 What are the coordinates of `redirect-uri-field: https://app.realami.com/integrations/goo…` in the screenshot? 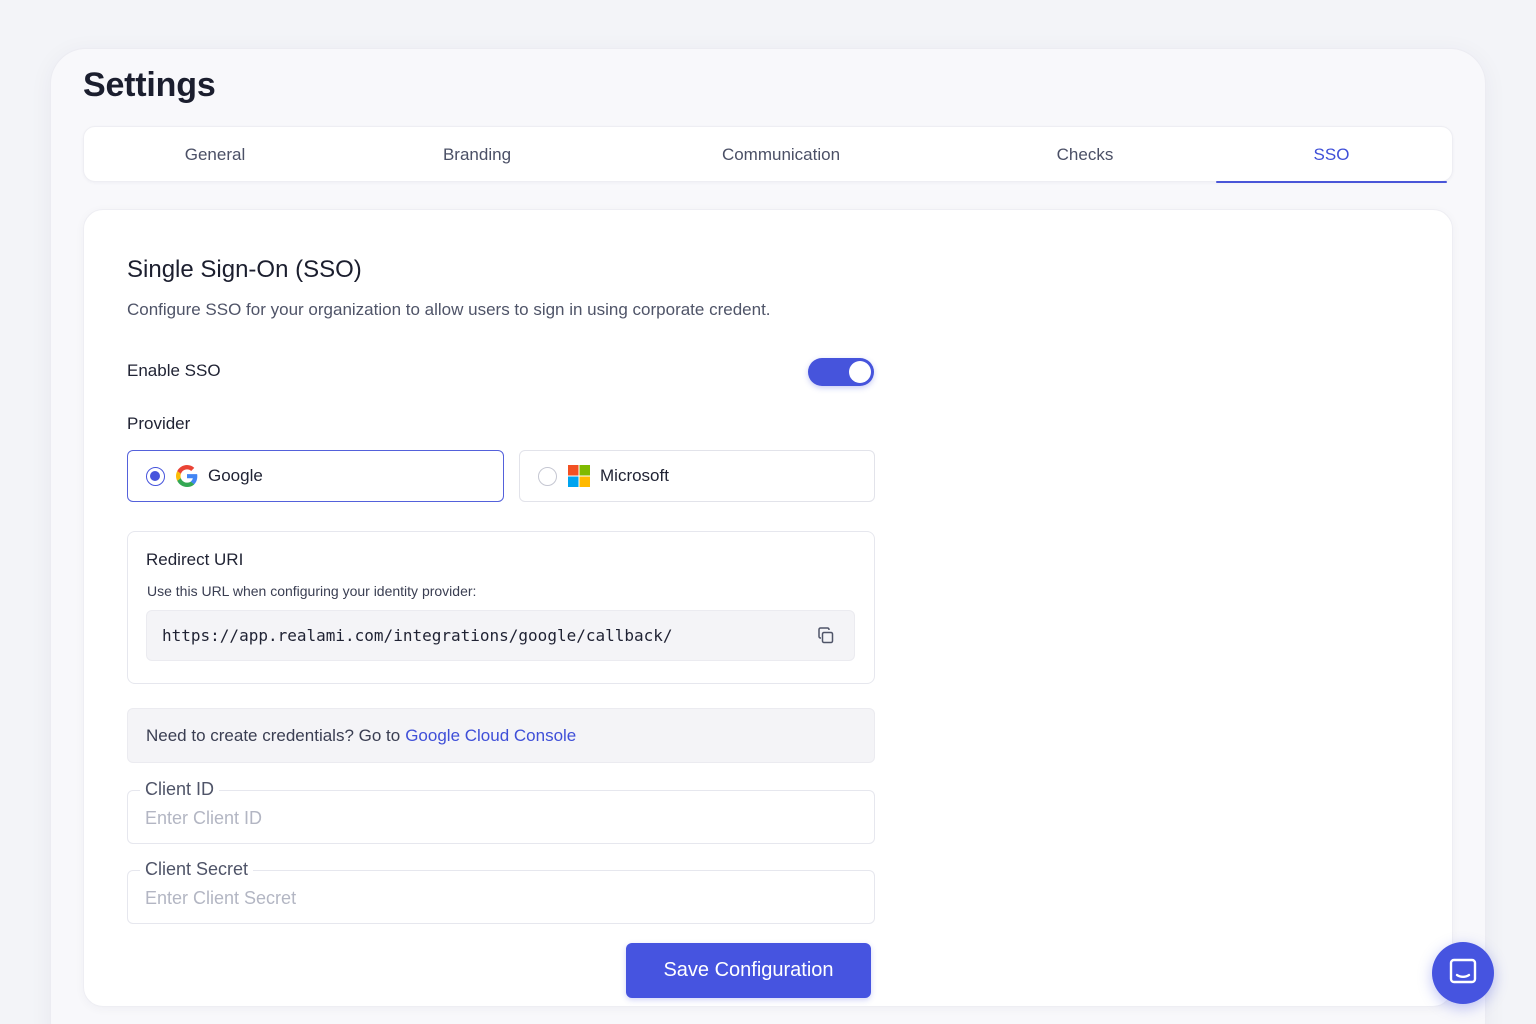 It's located at (500, 635).